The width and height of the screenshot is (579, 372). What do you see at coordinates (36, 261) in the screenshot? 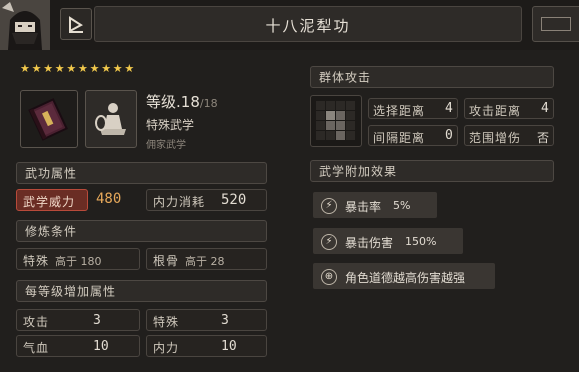
I see `requirement-label: 特殊` at bounding box center [36, 261].